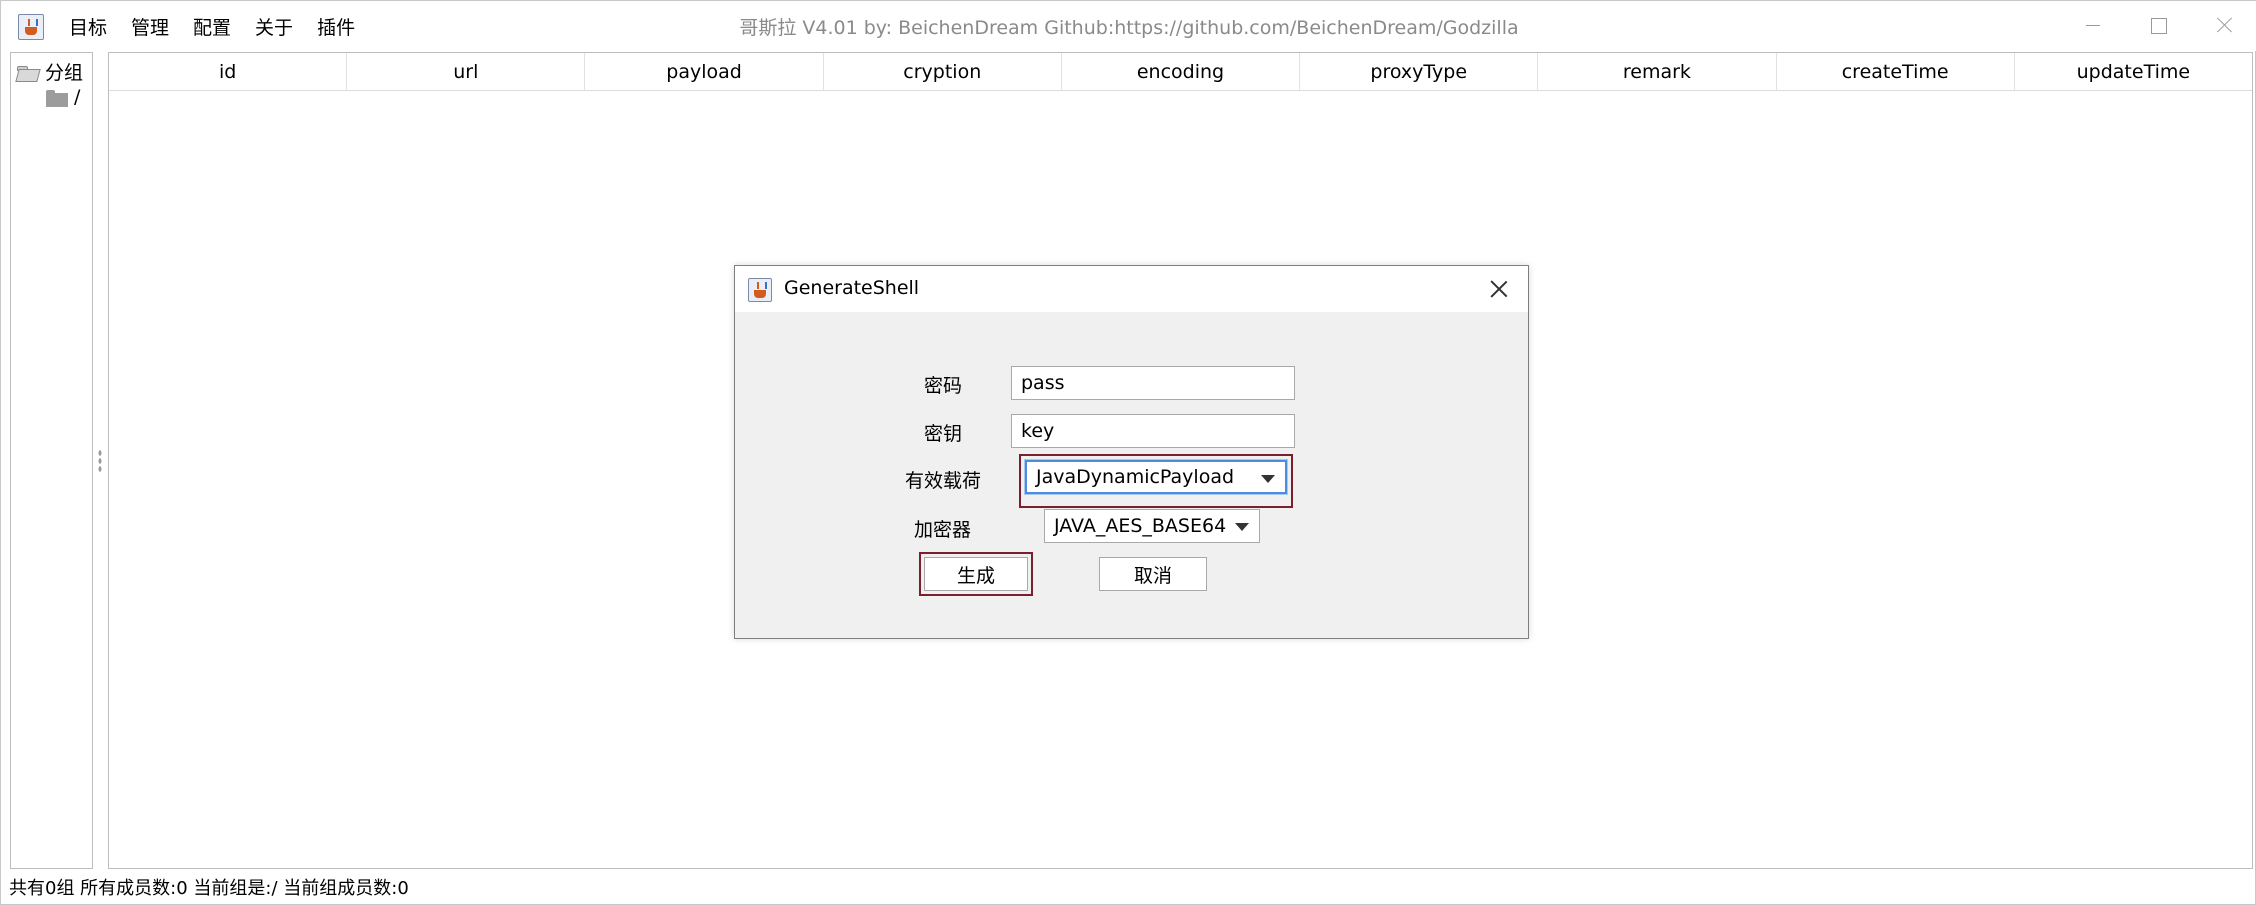 This screenshot has width=2256, height=905. What do you see at coordinates (77, 97) in the screenshot?
I see `tree-node-label: /` at bounding box center [77, 97].